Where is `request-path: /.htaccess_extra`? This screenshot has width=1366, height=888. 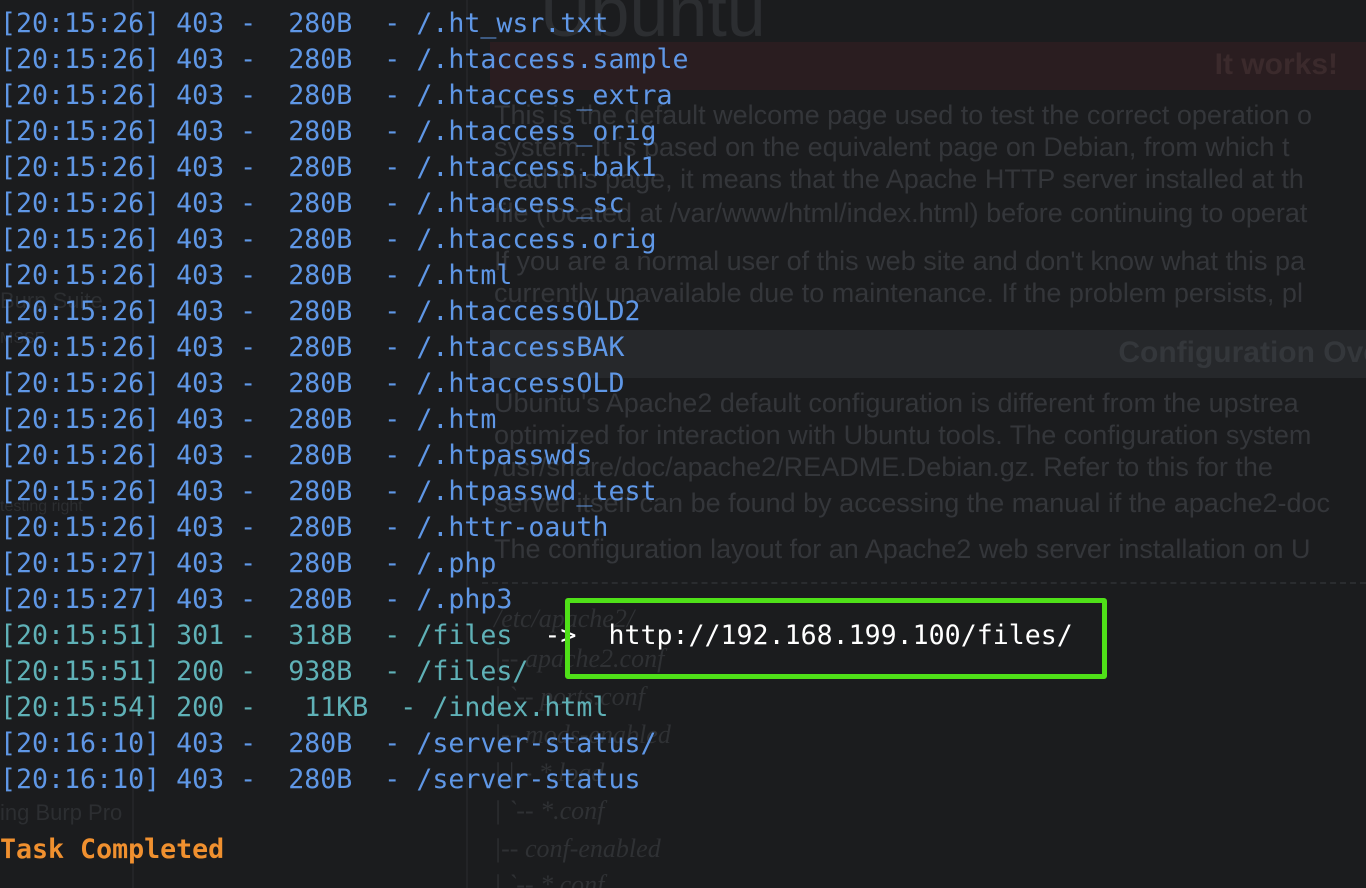 request-path: /.htaccess_extra is located at coordinates (544, 95).